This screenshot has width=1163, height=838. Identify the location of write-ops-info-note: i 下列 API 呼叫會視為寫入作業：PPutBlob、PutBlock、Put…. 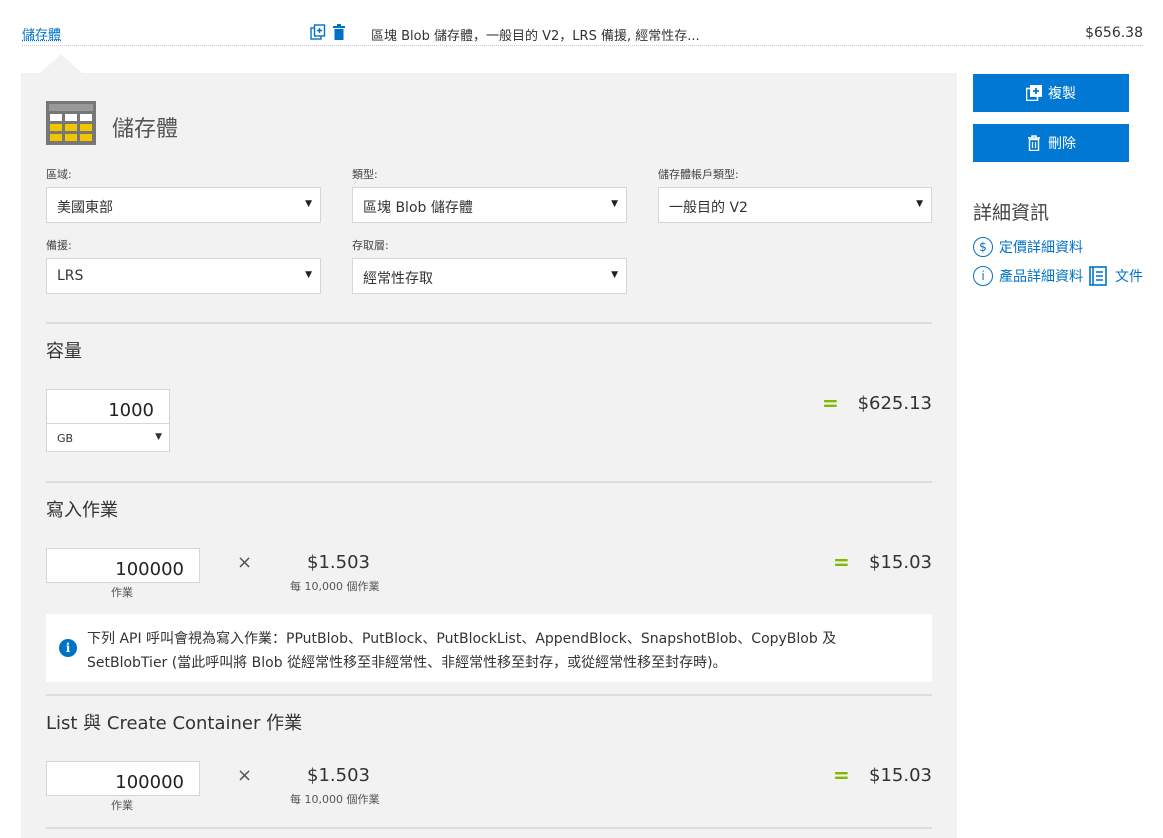
(489, 648).